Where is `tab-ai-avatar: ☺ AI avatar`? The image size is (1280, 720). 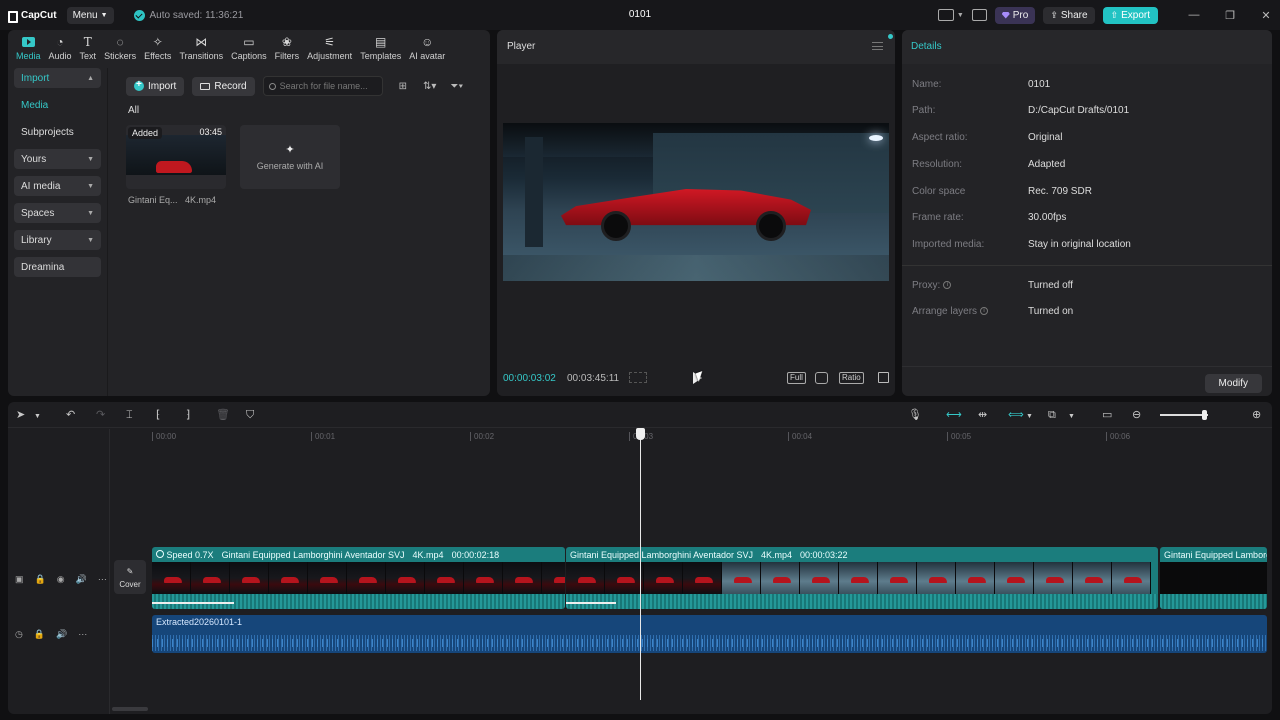
tab-ai-avatar: ☺ AI avatar is located at coordinates (427, 47).